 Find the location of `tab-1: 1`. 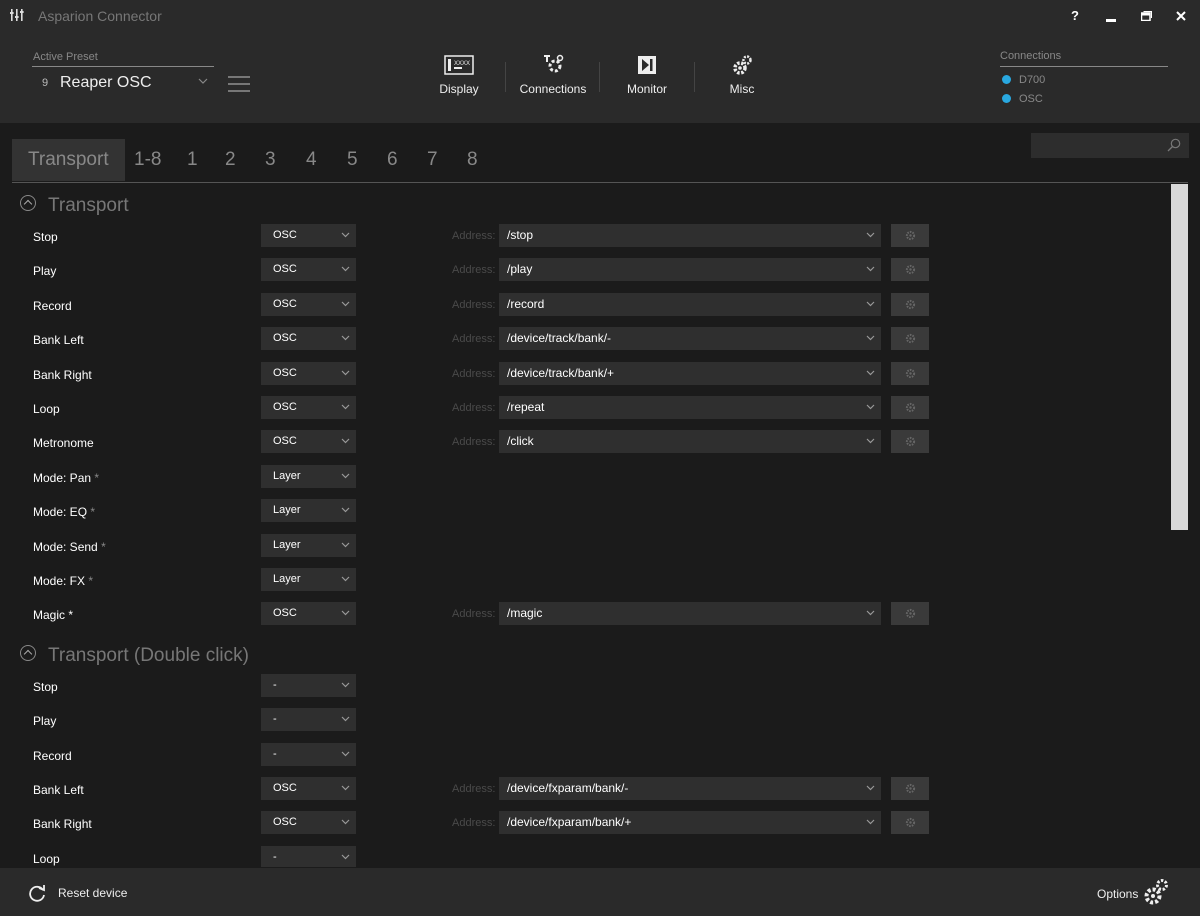

tab-1: 1 is located at coordinates (192, 160).